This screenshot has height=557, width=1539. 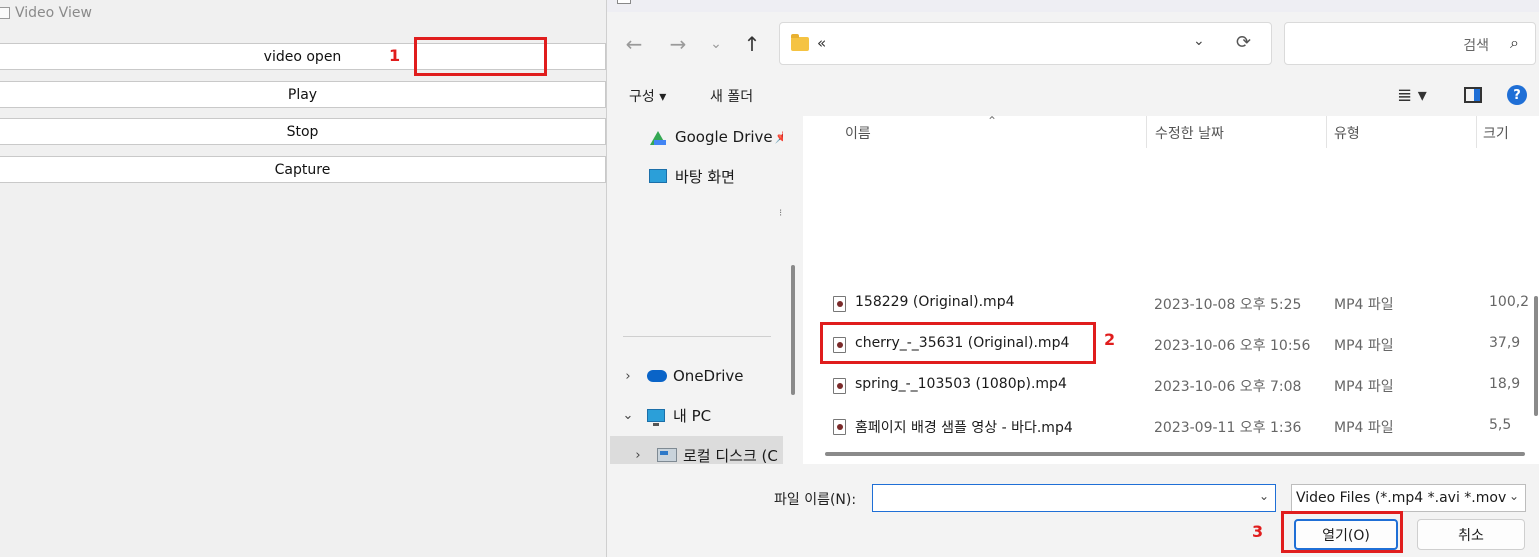 I want to click on nav-scrollbar, so click(x=793, y=330).